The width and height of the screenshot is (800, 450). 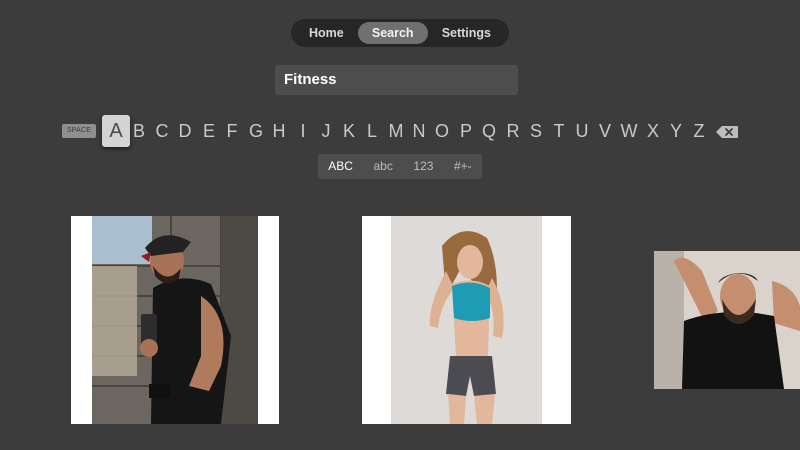 What do you see at coordinates (559, 131) in the screenshot?
I see `key-t: T` at bounding box center [559, 131].